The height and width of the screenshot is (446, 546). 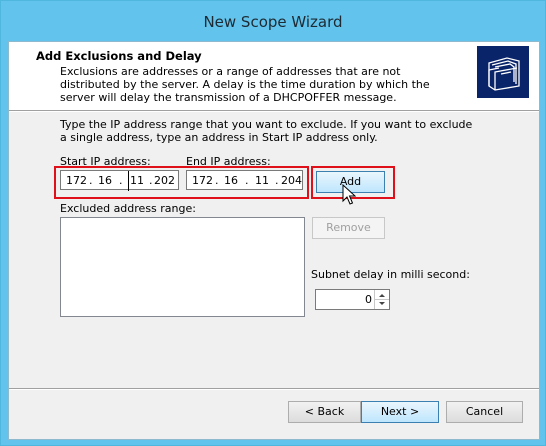 What do you see at coordinates (274, 111) in the screenshot?
I see `header-divider-highlight` at bounding box center [274, 111].